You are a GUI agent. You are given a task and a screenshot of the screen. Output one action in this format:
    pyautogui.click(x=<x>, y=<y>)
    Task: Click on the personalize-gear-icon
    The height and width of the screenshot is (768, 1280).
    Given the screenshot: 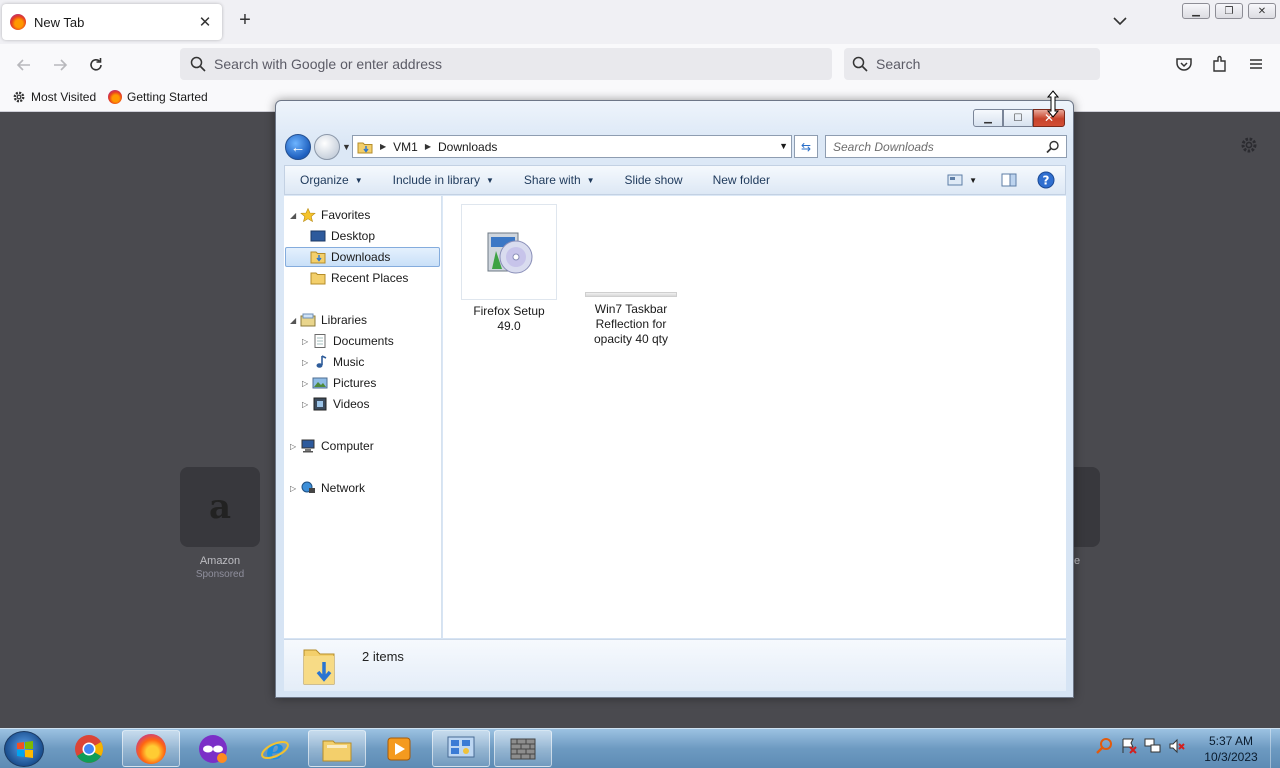 What is the action you would take?
    pyautogui.click(x=1249, y=145)
    